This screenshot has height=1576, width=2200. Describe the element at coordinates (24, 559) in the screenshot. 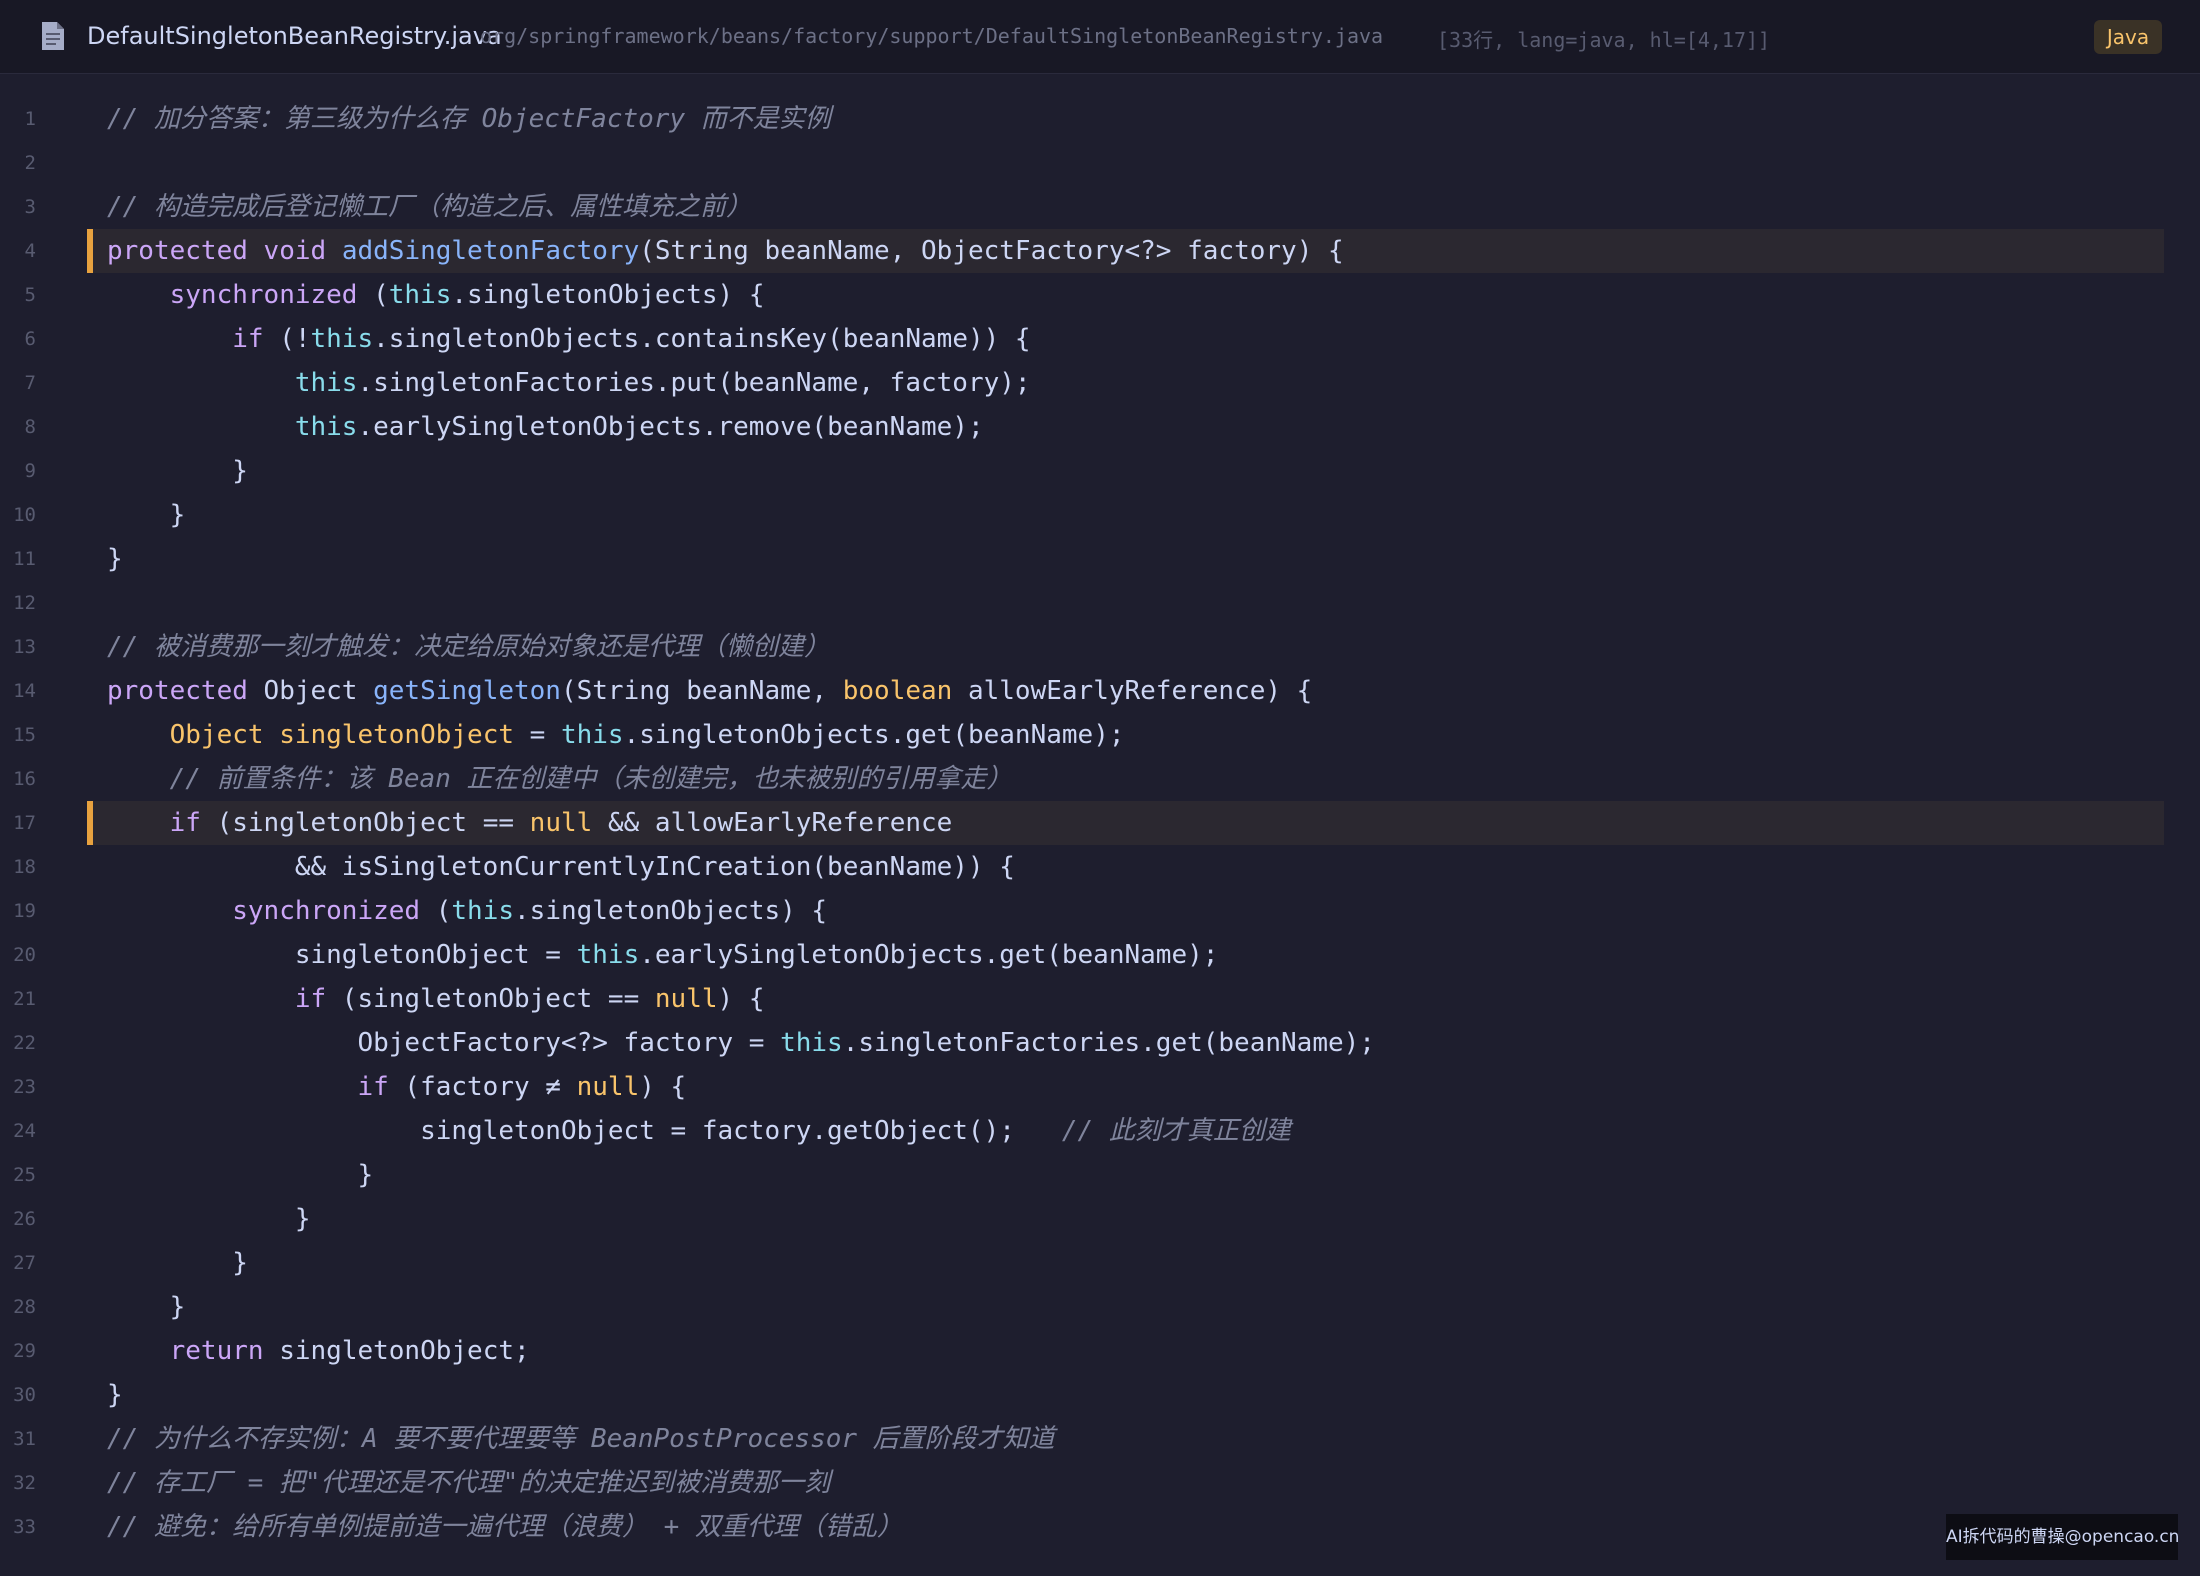

I see `line-number: 11` at that location.